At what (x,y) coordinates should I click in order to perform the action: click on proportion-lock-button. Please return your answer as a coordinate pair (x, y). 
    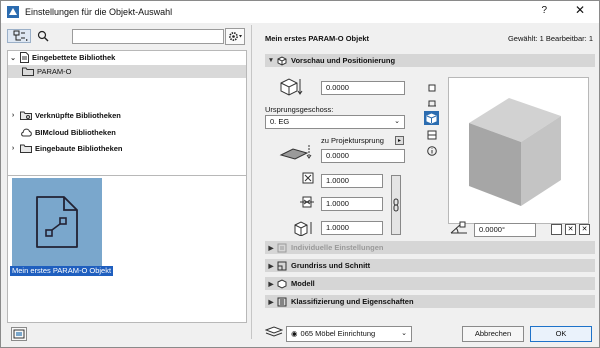
    Looking at the image, I should click on (396, 205).